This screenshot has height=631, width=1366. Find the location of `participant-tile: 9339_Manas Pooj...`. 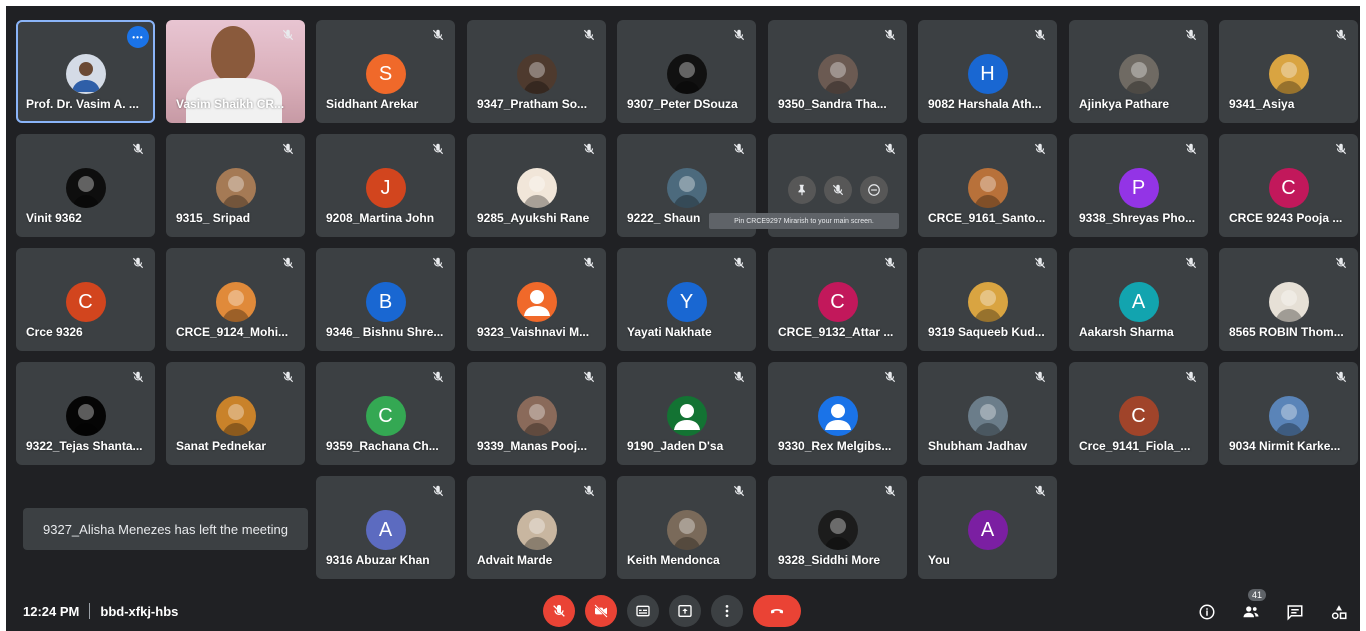

participant-tile: 9339_Manas Pooj... is located at coordinates (536, 413).